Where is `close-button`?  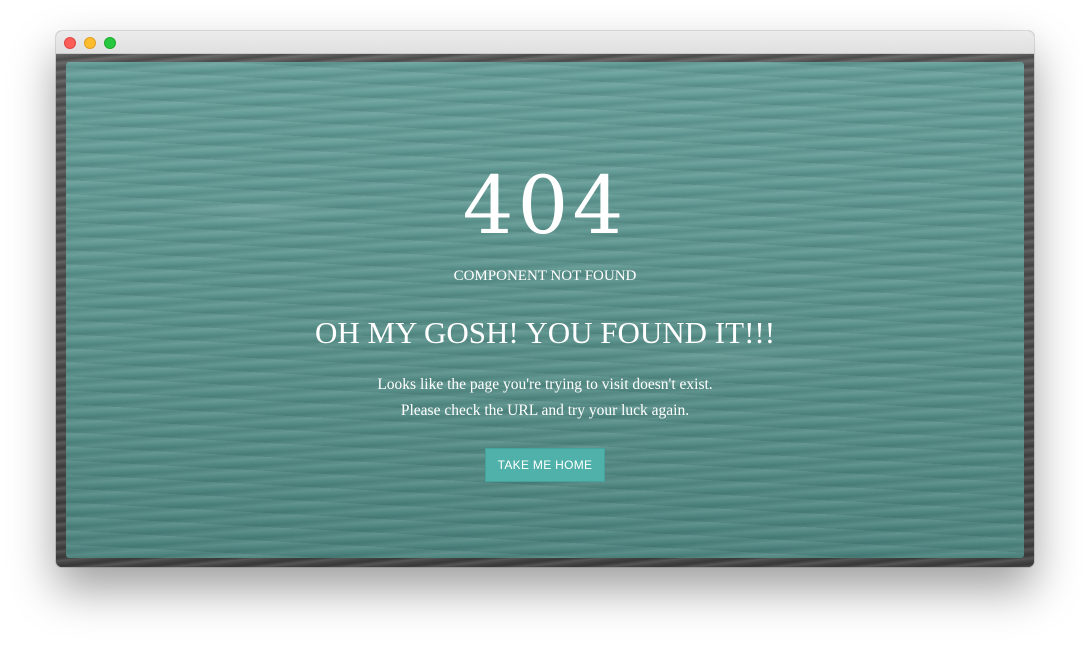 close-button is located at coordinates (70, 43).